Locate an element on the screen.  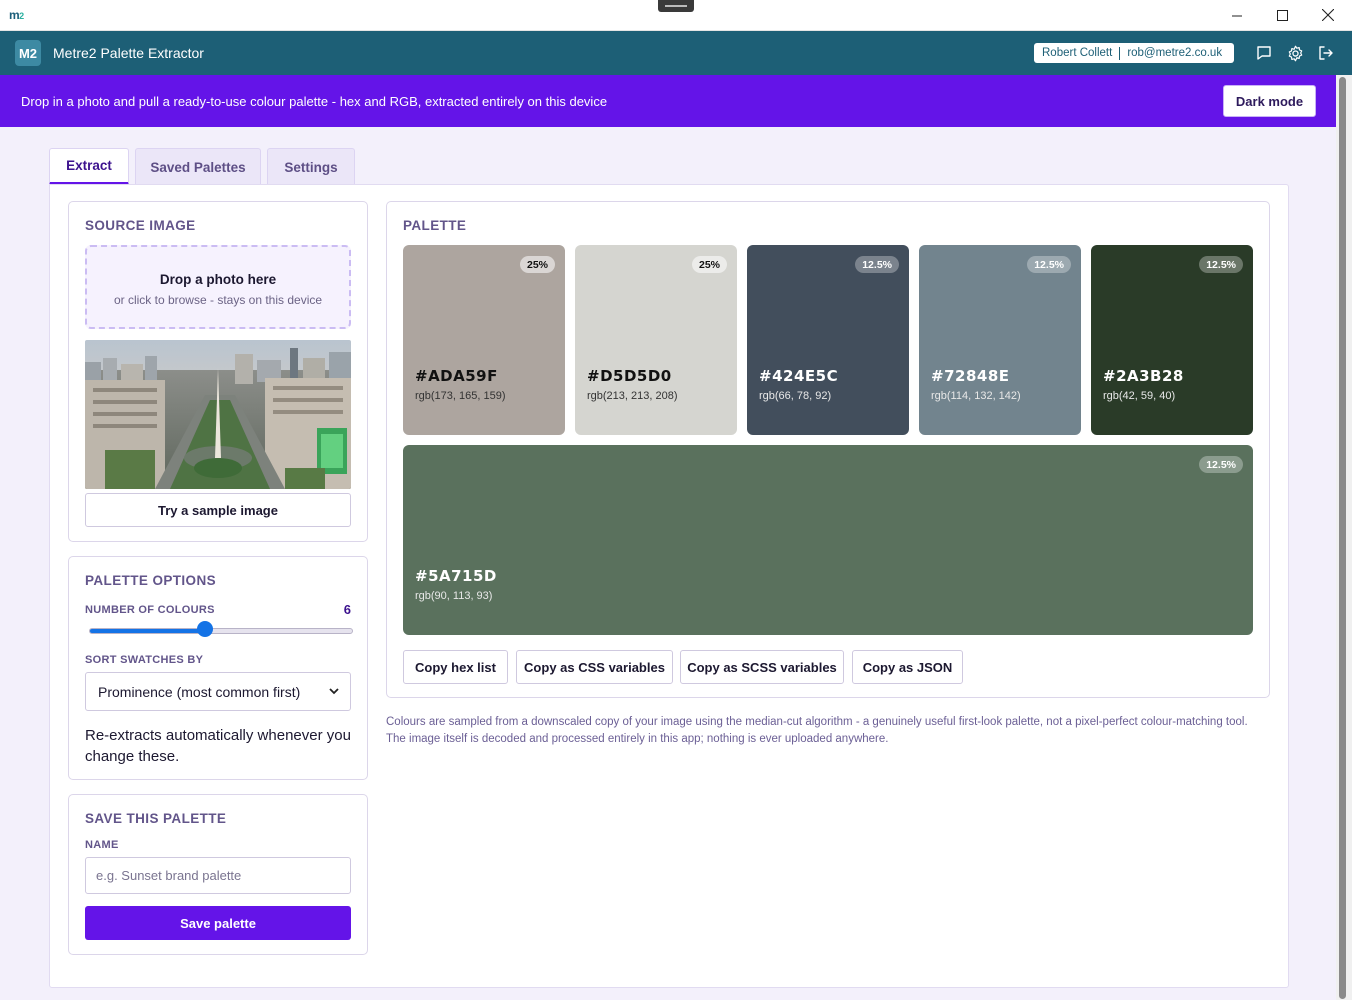
gear-icon is located at coordinates (1295, 53).